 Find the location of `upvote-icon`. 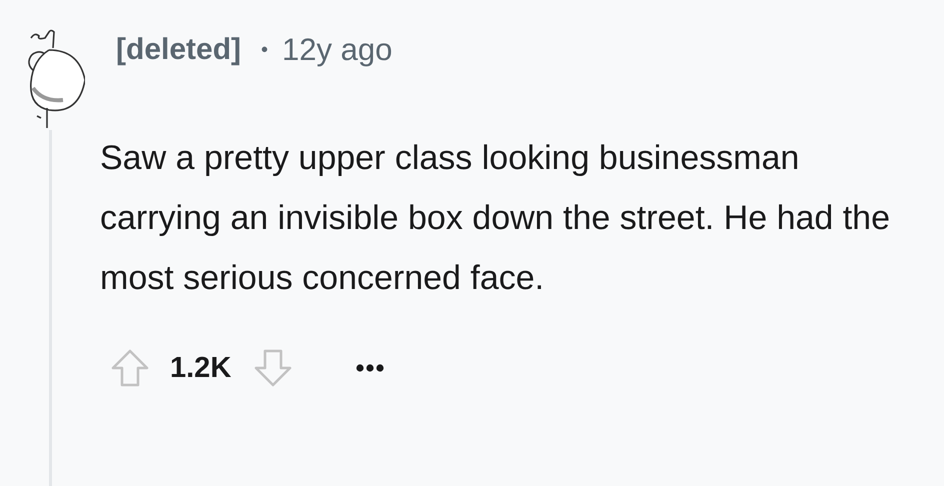

upvote-icon is located at coordinates (130, 368).